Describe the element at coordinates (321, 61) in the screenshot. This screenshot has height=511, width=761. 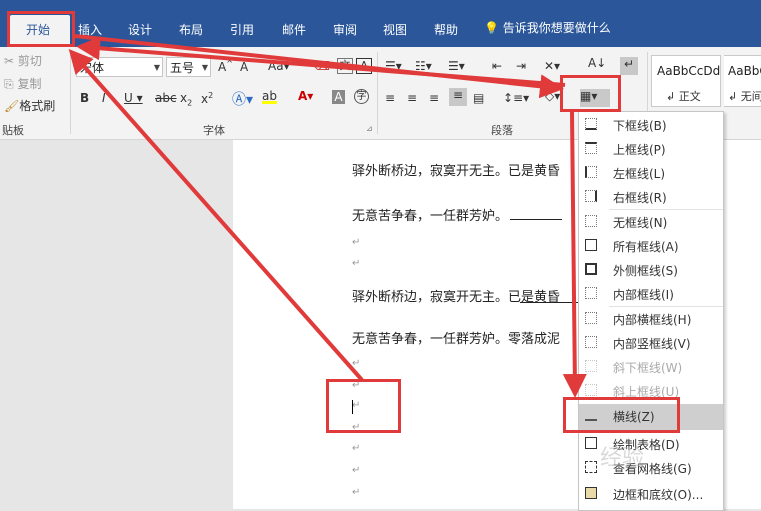
I see `arrow-borders-to-home` at that location.